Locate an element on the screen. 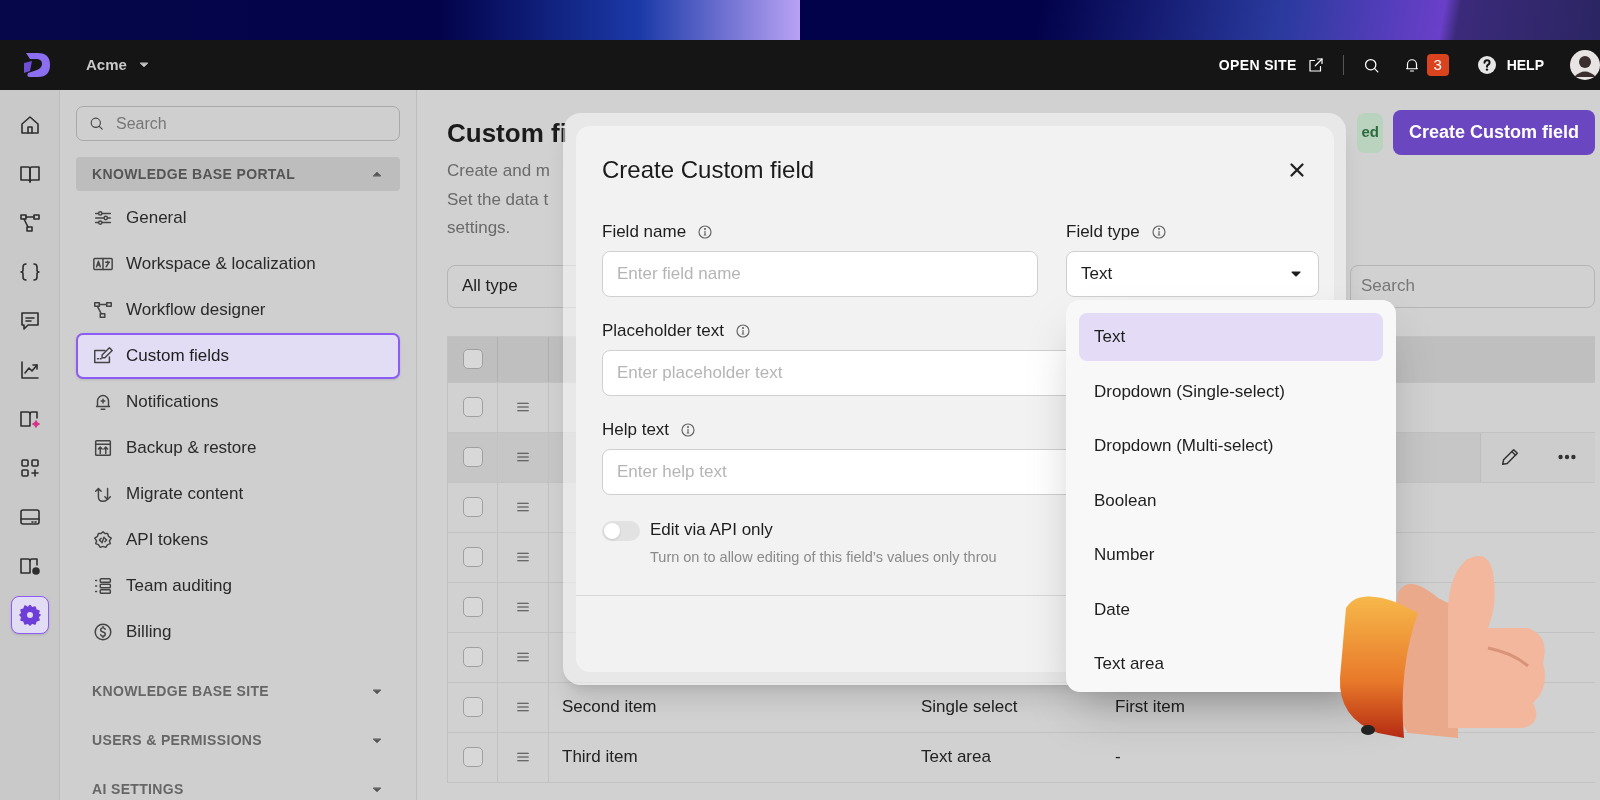 This screenshot has height=800, width=1600. table-cell-text: Third item is located at coordinates (600, 757).